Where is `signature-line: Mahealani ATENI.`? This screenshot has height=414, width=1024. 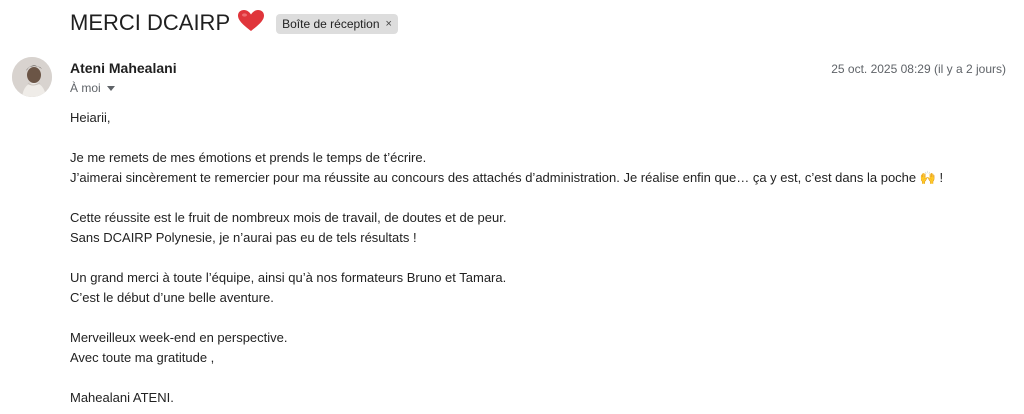
signature-line: Mahealani ATENI. is located at coordinates (122, 397).